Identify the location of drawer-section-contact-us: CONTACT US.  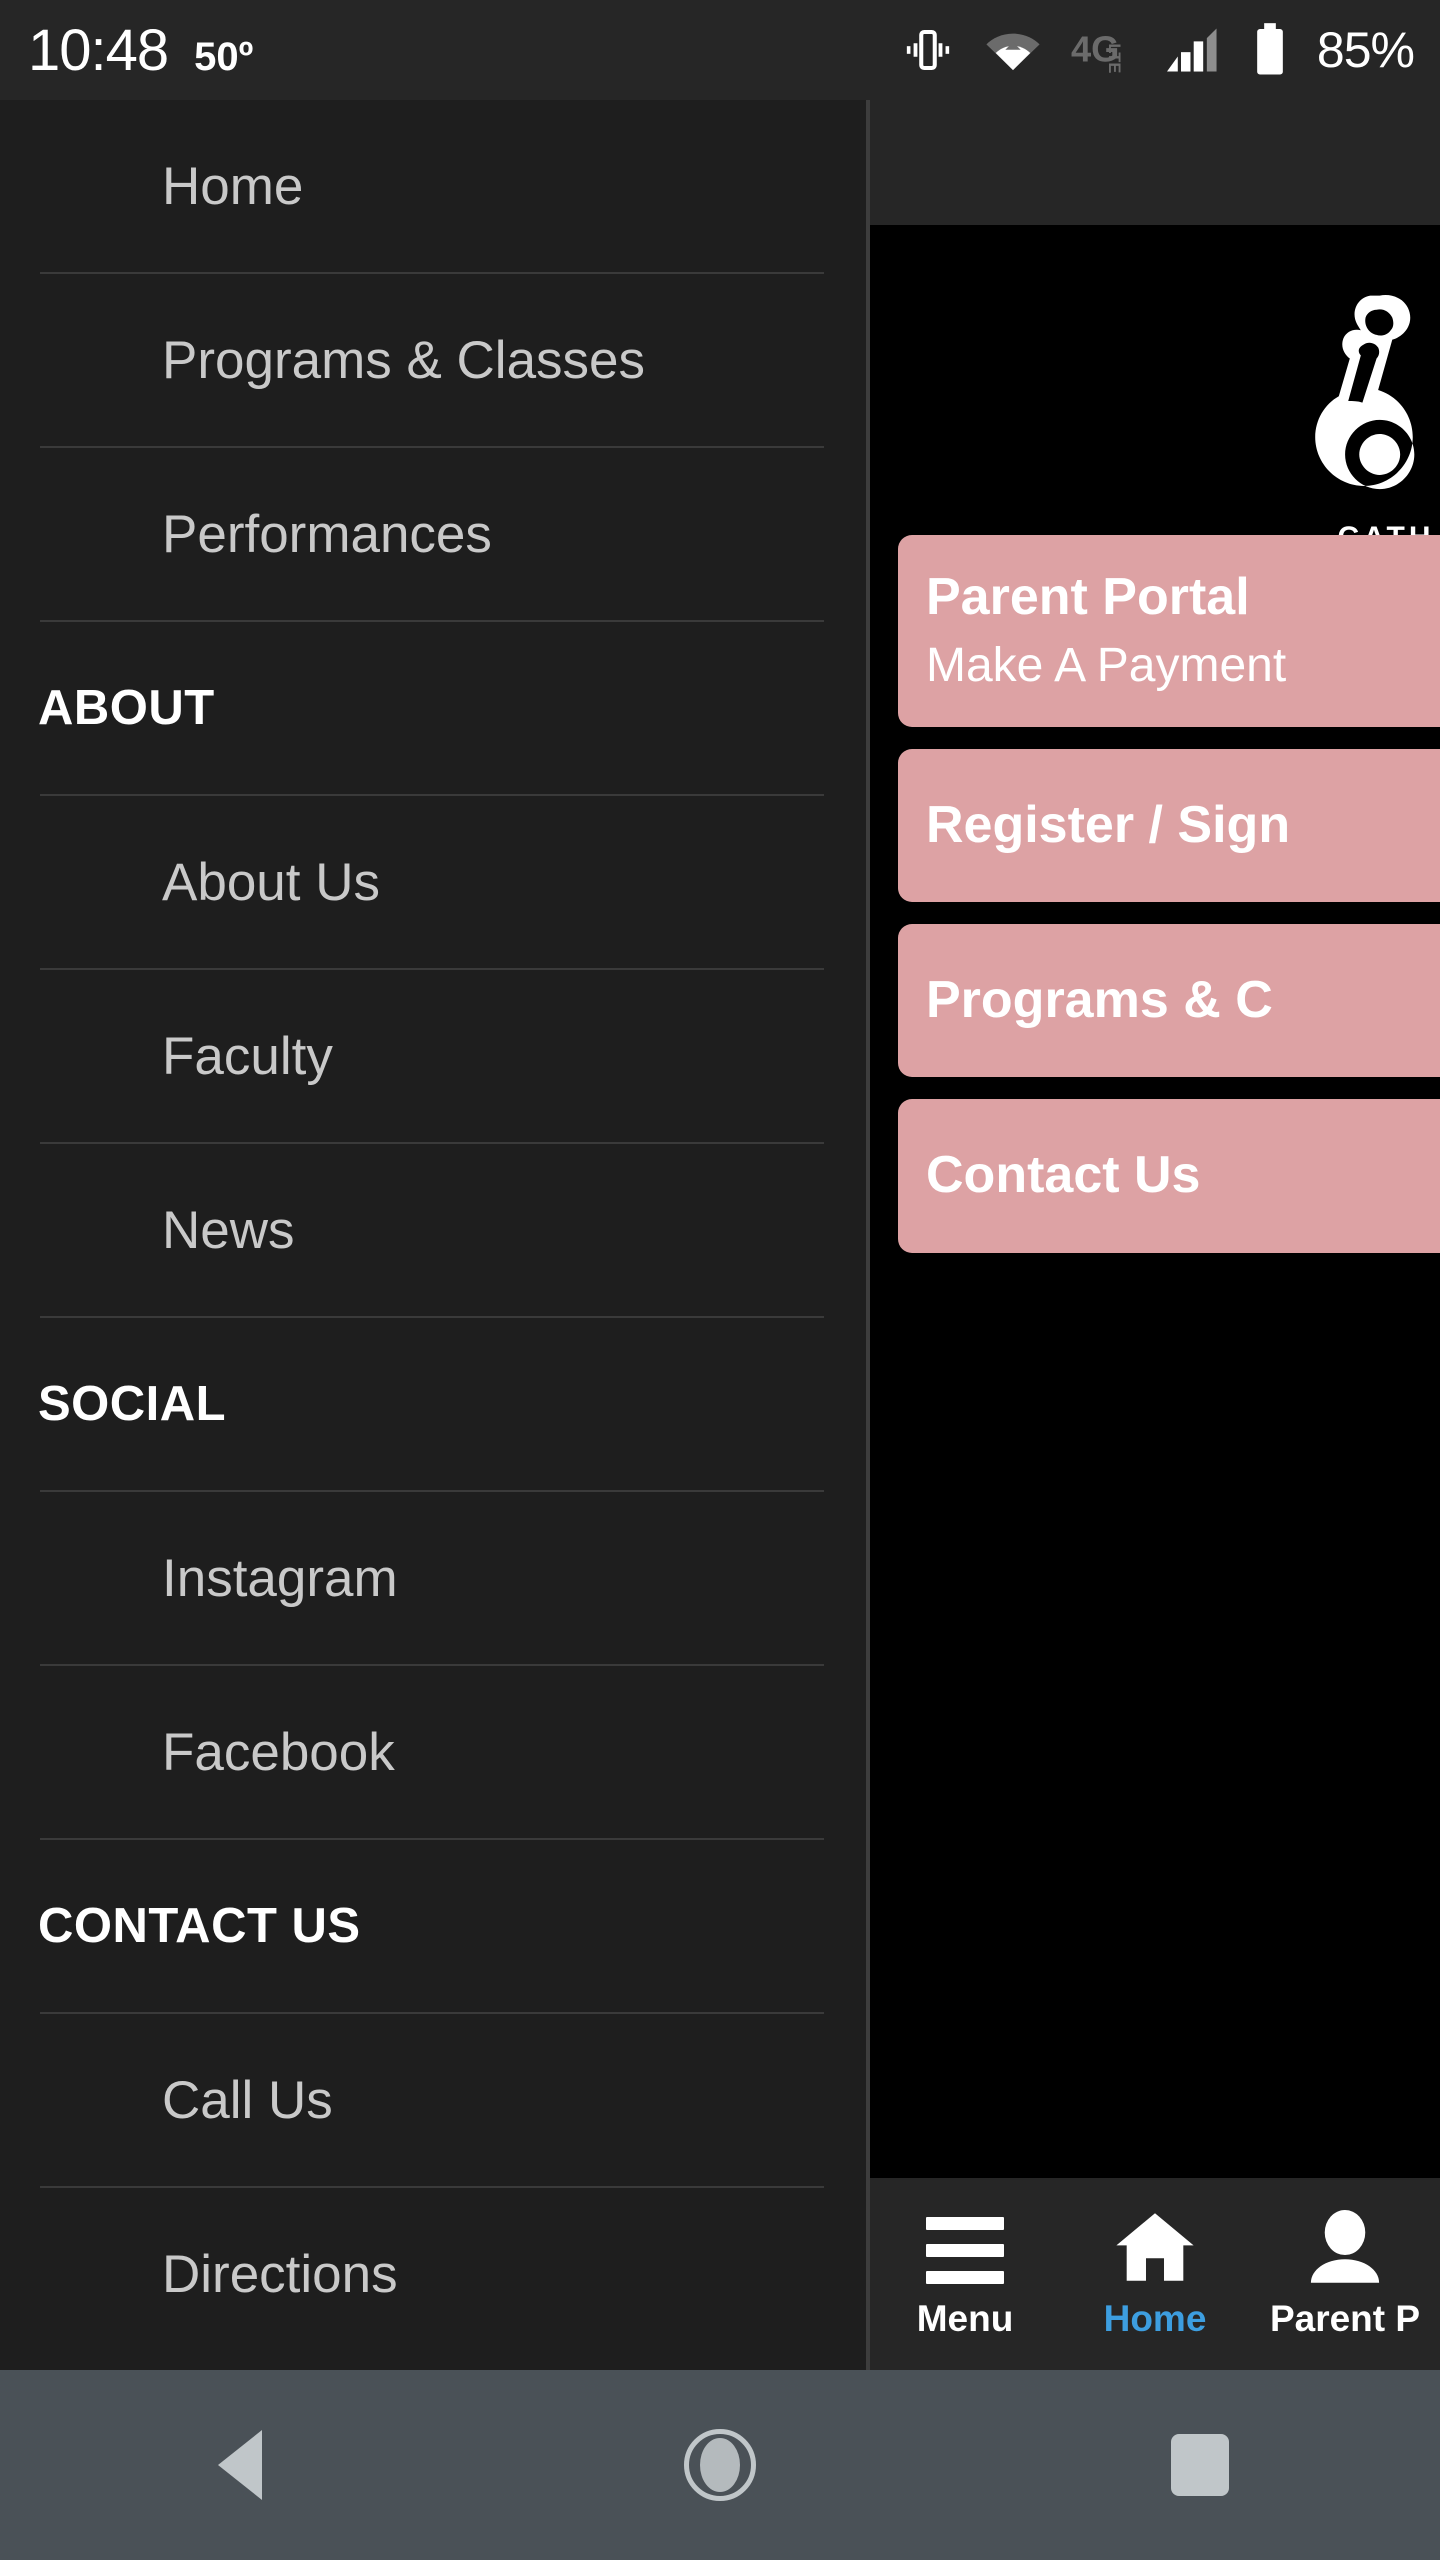
(433, 1926).